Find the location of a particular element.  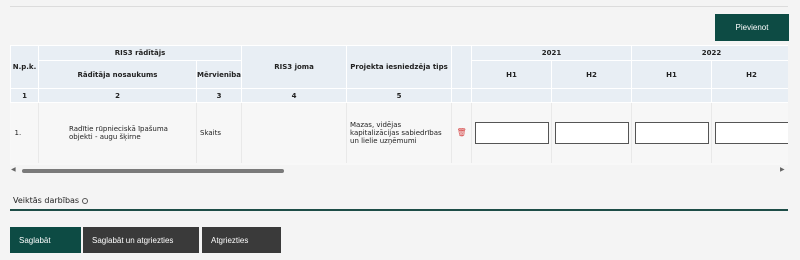

header-npk: N.p.k. is located at coordinates (24, 67).